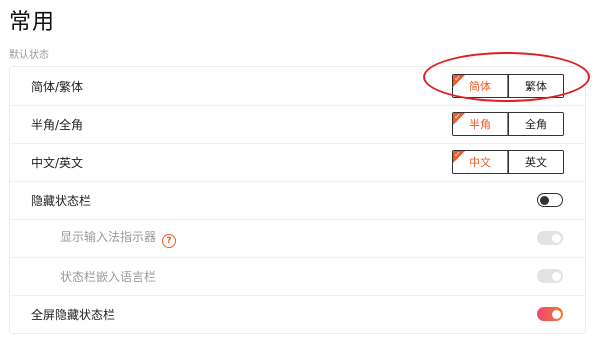 The image size is (600, 342). I want to click on row-label: 隐藏状态栏, so click(61, 200).